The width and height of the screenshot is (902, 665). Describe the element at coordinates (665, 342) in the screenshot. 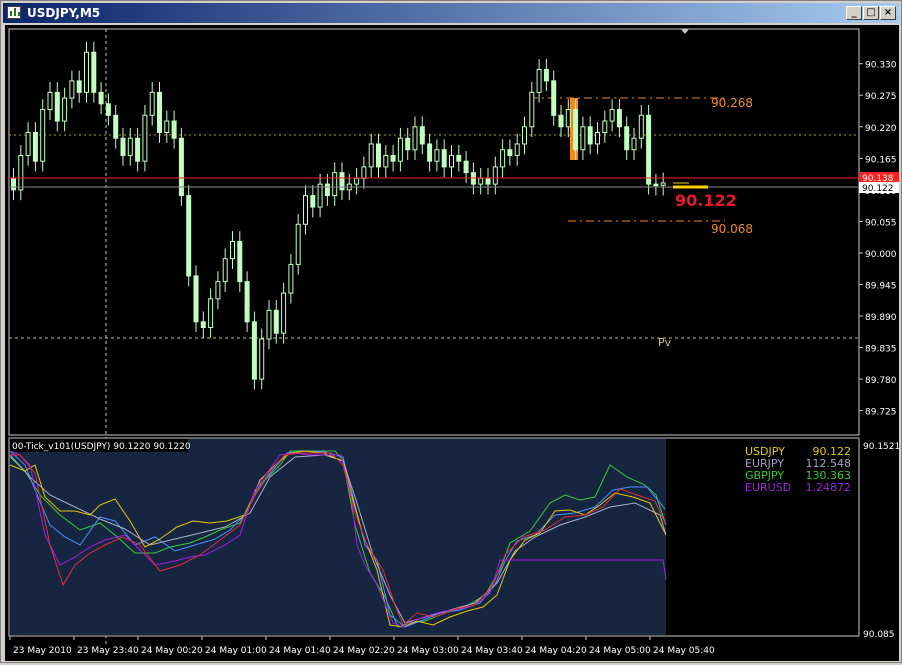

I see `pivot-label: Pv` at that location.